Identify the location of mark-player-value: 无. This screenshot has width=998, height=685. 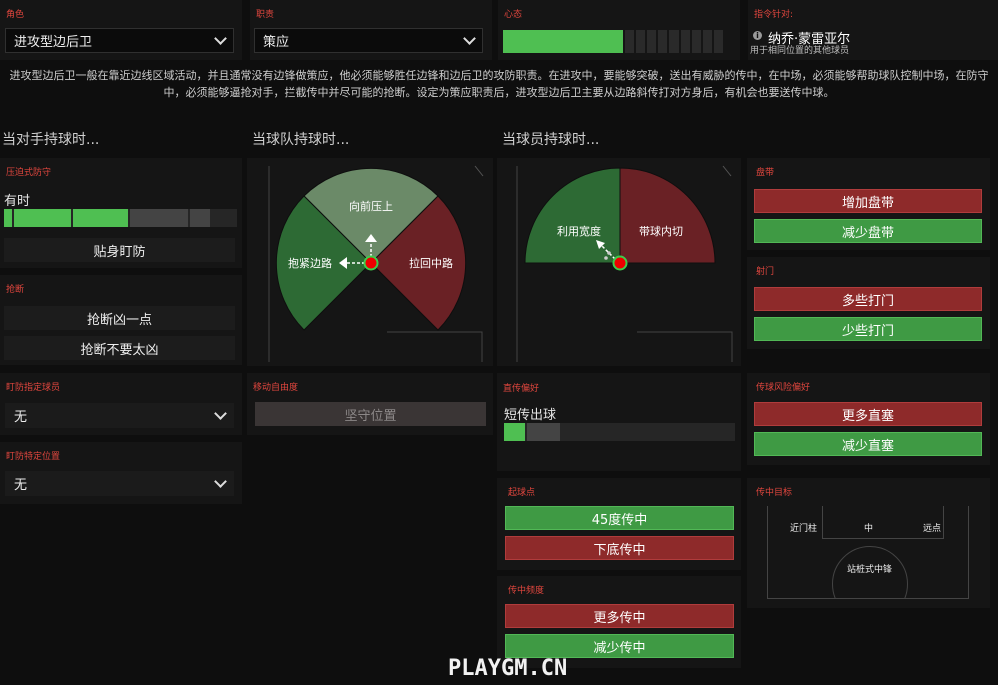
(21, 417).